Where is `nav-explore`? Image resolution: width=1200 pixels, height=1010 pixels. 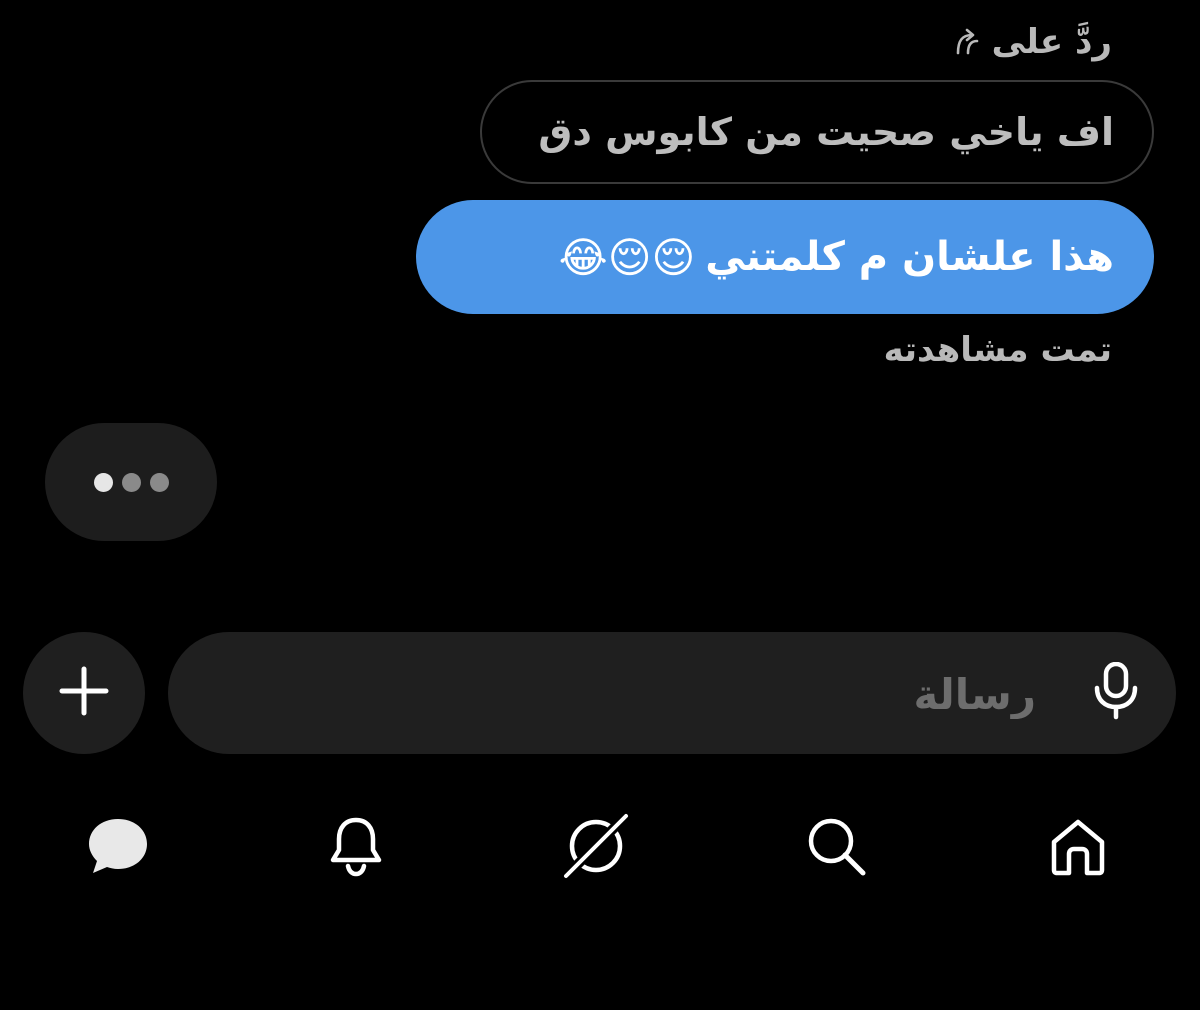
nav-explore is located at coordinates (596, 848).